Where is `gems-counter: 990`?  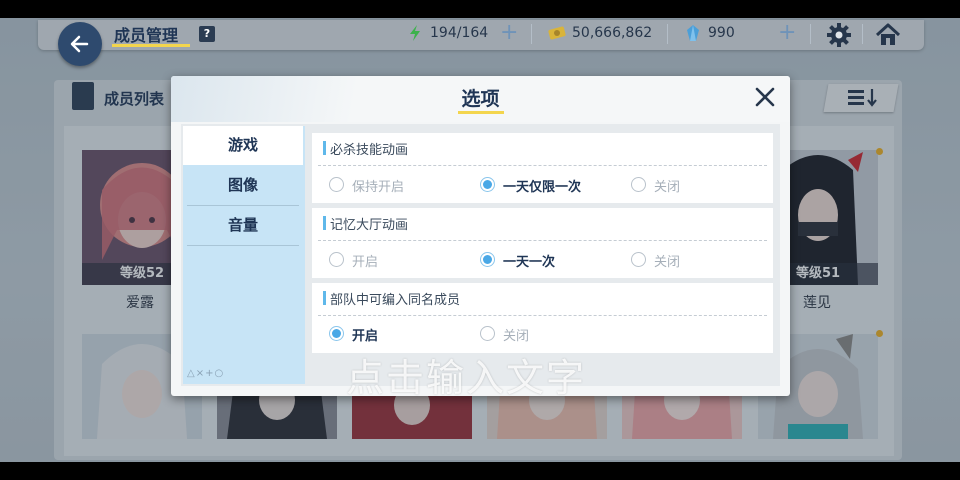 gems-counter: 990 is located at coordinates (709, 33).